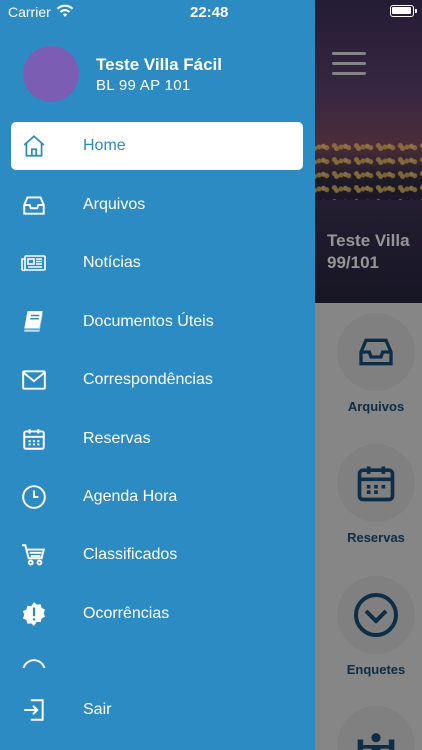 Image resolution: width=422 pixels, height=750 pixels. Describe the element at coordinates (34, 263) in the screenshot. I see `newspaper-icon` at that location.